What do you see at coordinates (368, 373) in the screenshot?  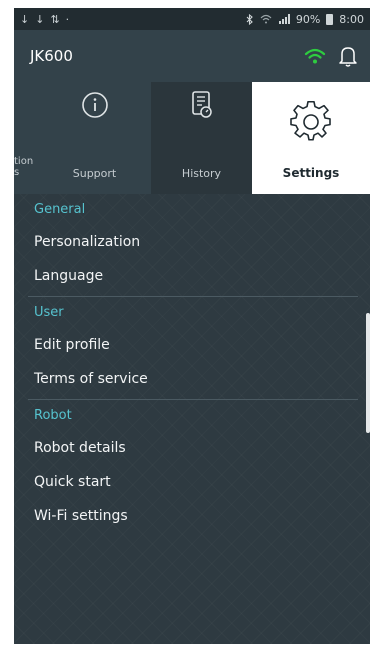 I see `scrollbar` at bounding box center [368, 373].